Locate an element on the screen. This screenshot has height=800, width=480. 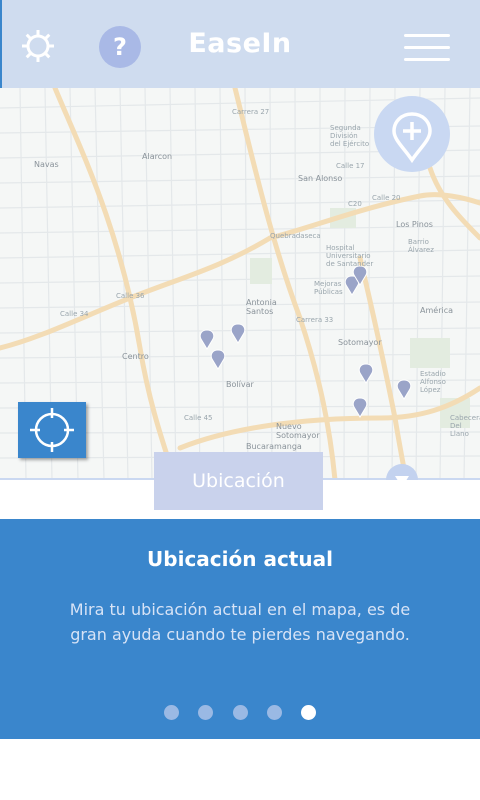
map-label: C20 is located at coordinates (355, 204).